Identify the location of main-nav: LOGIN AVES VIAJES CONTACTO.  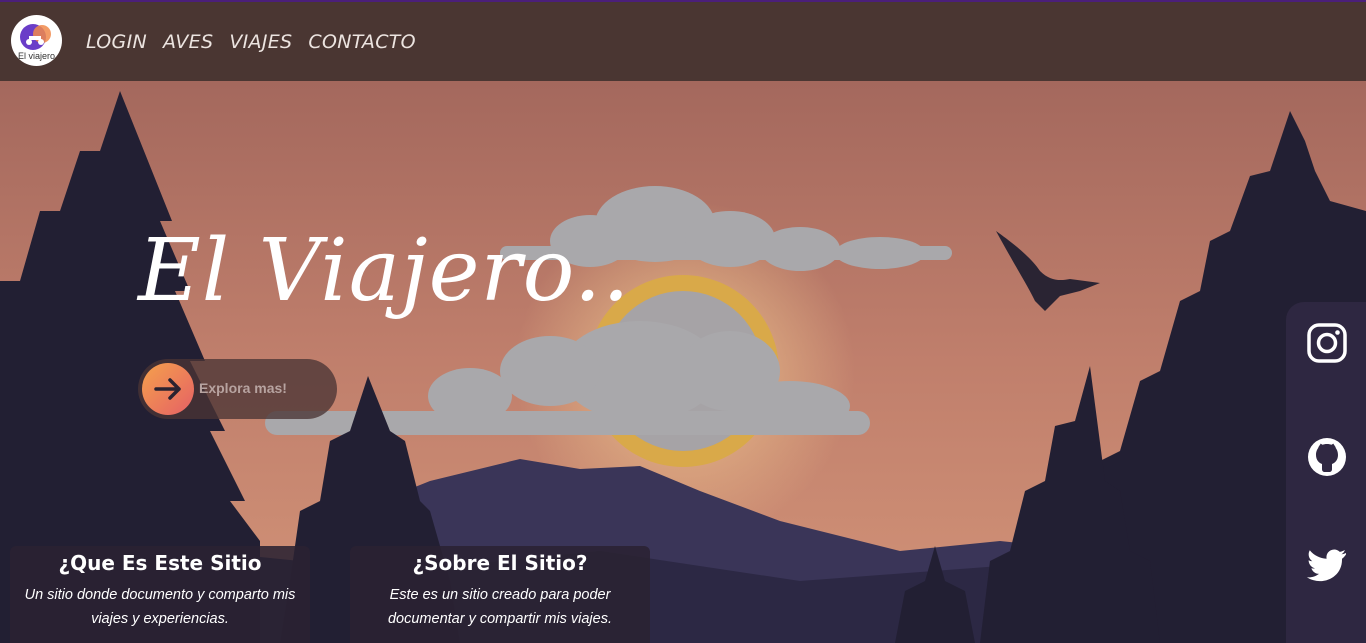
(251, 42).